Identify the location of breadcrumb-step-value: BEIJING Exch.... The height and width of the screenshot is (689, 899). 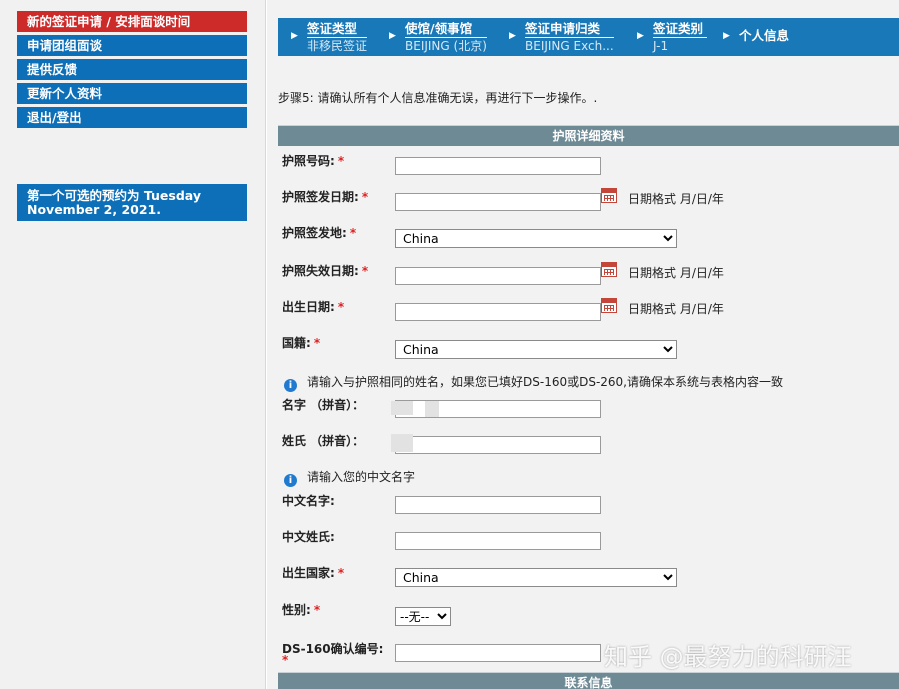
(569, 46).